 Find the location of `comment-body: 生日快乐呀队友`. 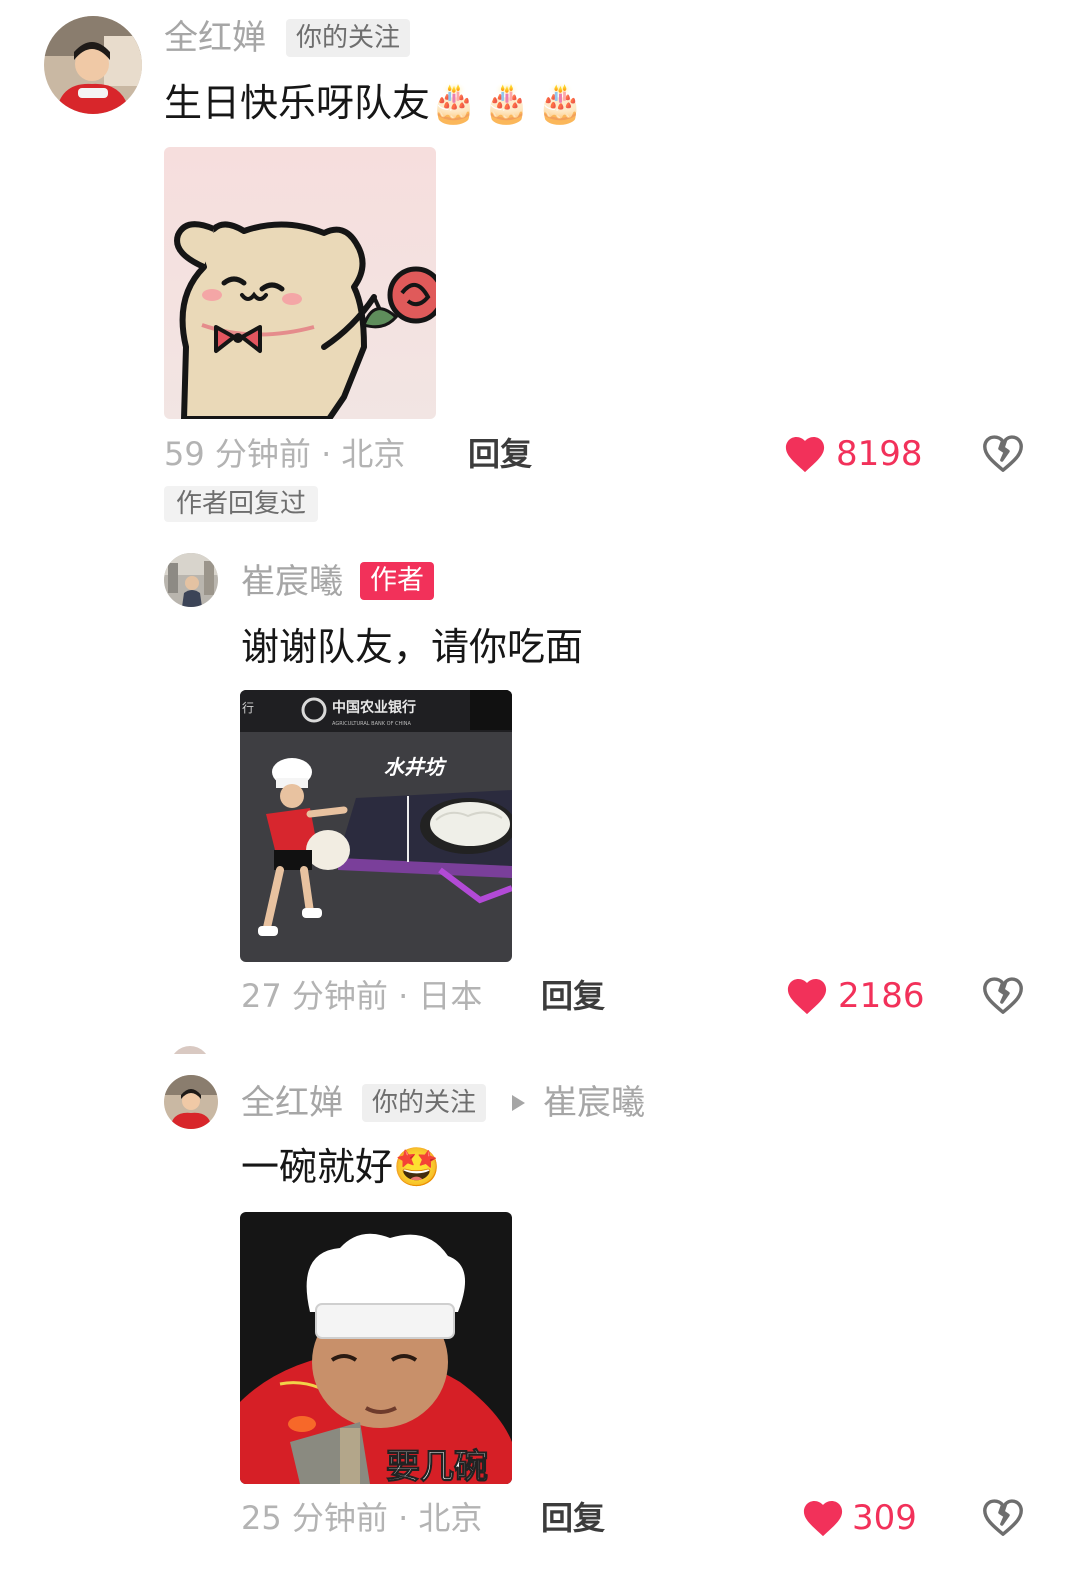

comment-body: 生日快乐呀队友 is located at coordinates (297, 103).